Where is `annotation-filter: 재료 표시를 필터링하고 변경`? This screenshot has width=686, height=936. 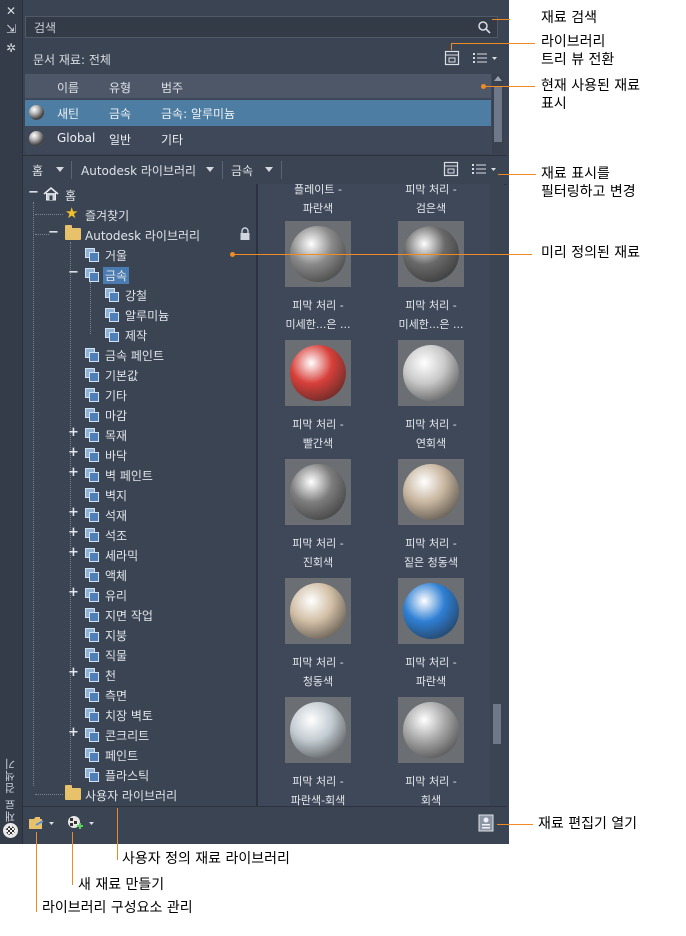 annotation-filter: 재료 표시를 필터링하고 변경 is located at coordinates (588, 183).